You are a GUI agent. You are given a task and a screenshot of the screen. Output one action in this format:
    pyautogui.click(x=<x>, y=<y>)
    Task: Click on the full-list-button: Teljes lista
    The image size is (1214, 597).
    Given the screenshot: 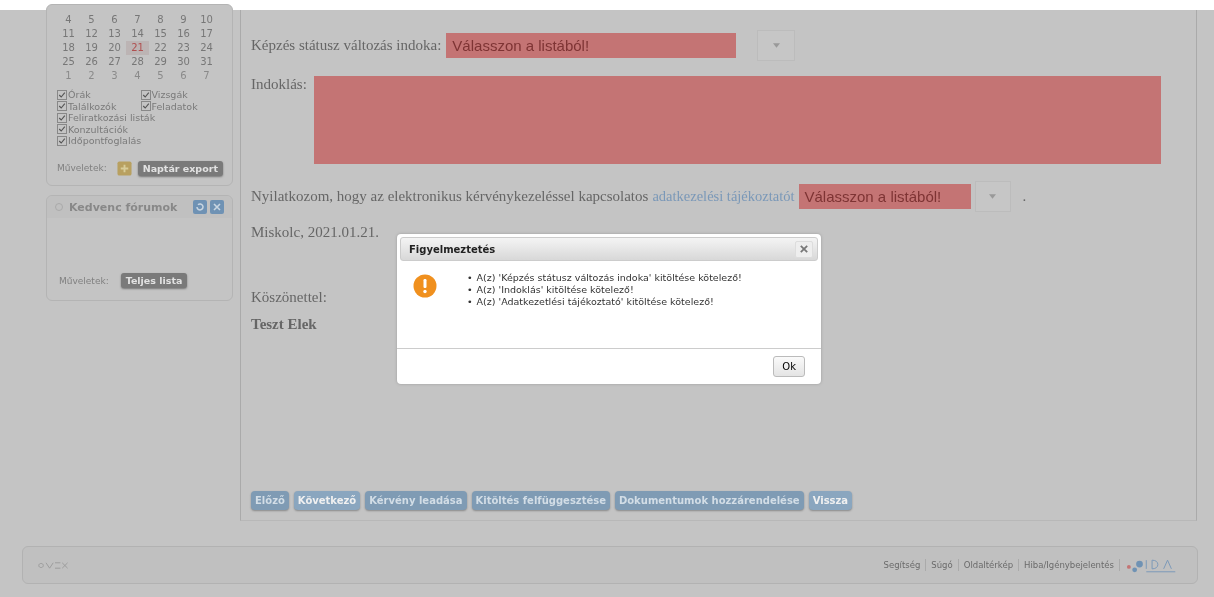 What is the action you would take?
    pyautogui.click(x=154, y=280)
    